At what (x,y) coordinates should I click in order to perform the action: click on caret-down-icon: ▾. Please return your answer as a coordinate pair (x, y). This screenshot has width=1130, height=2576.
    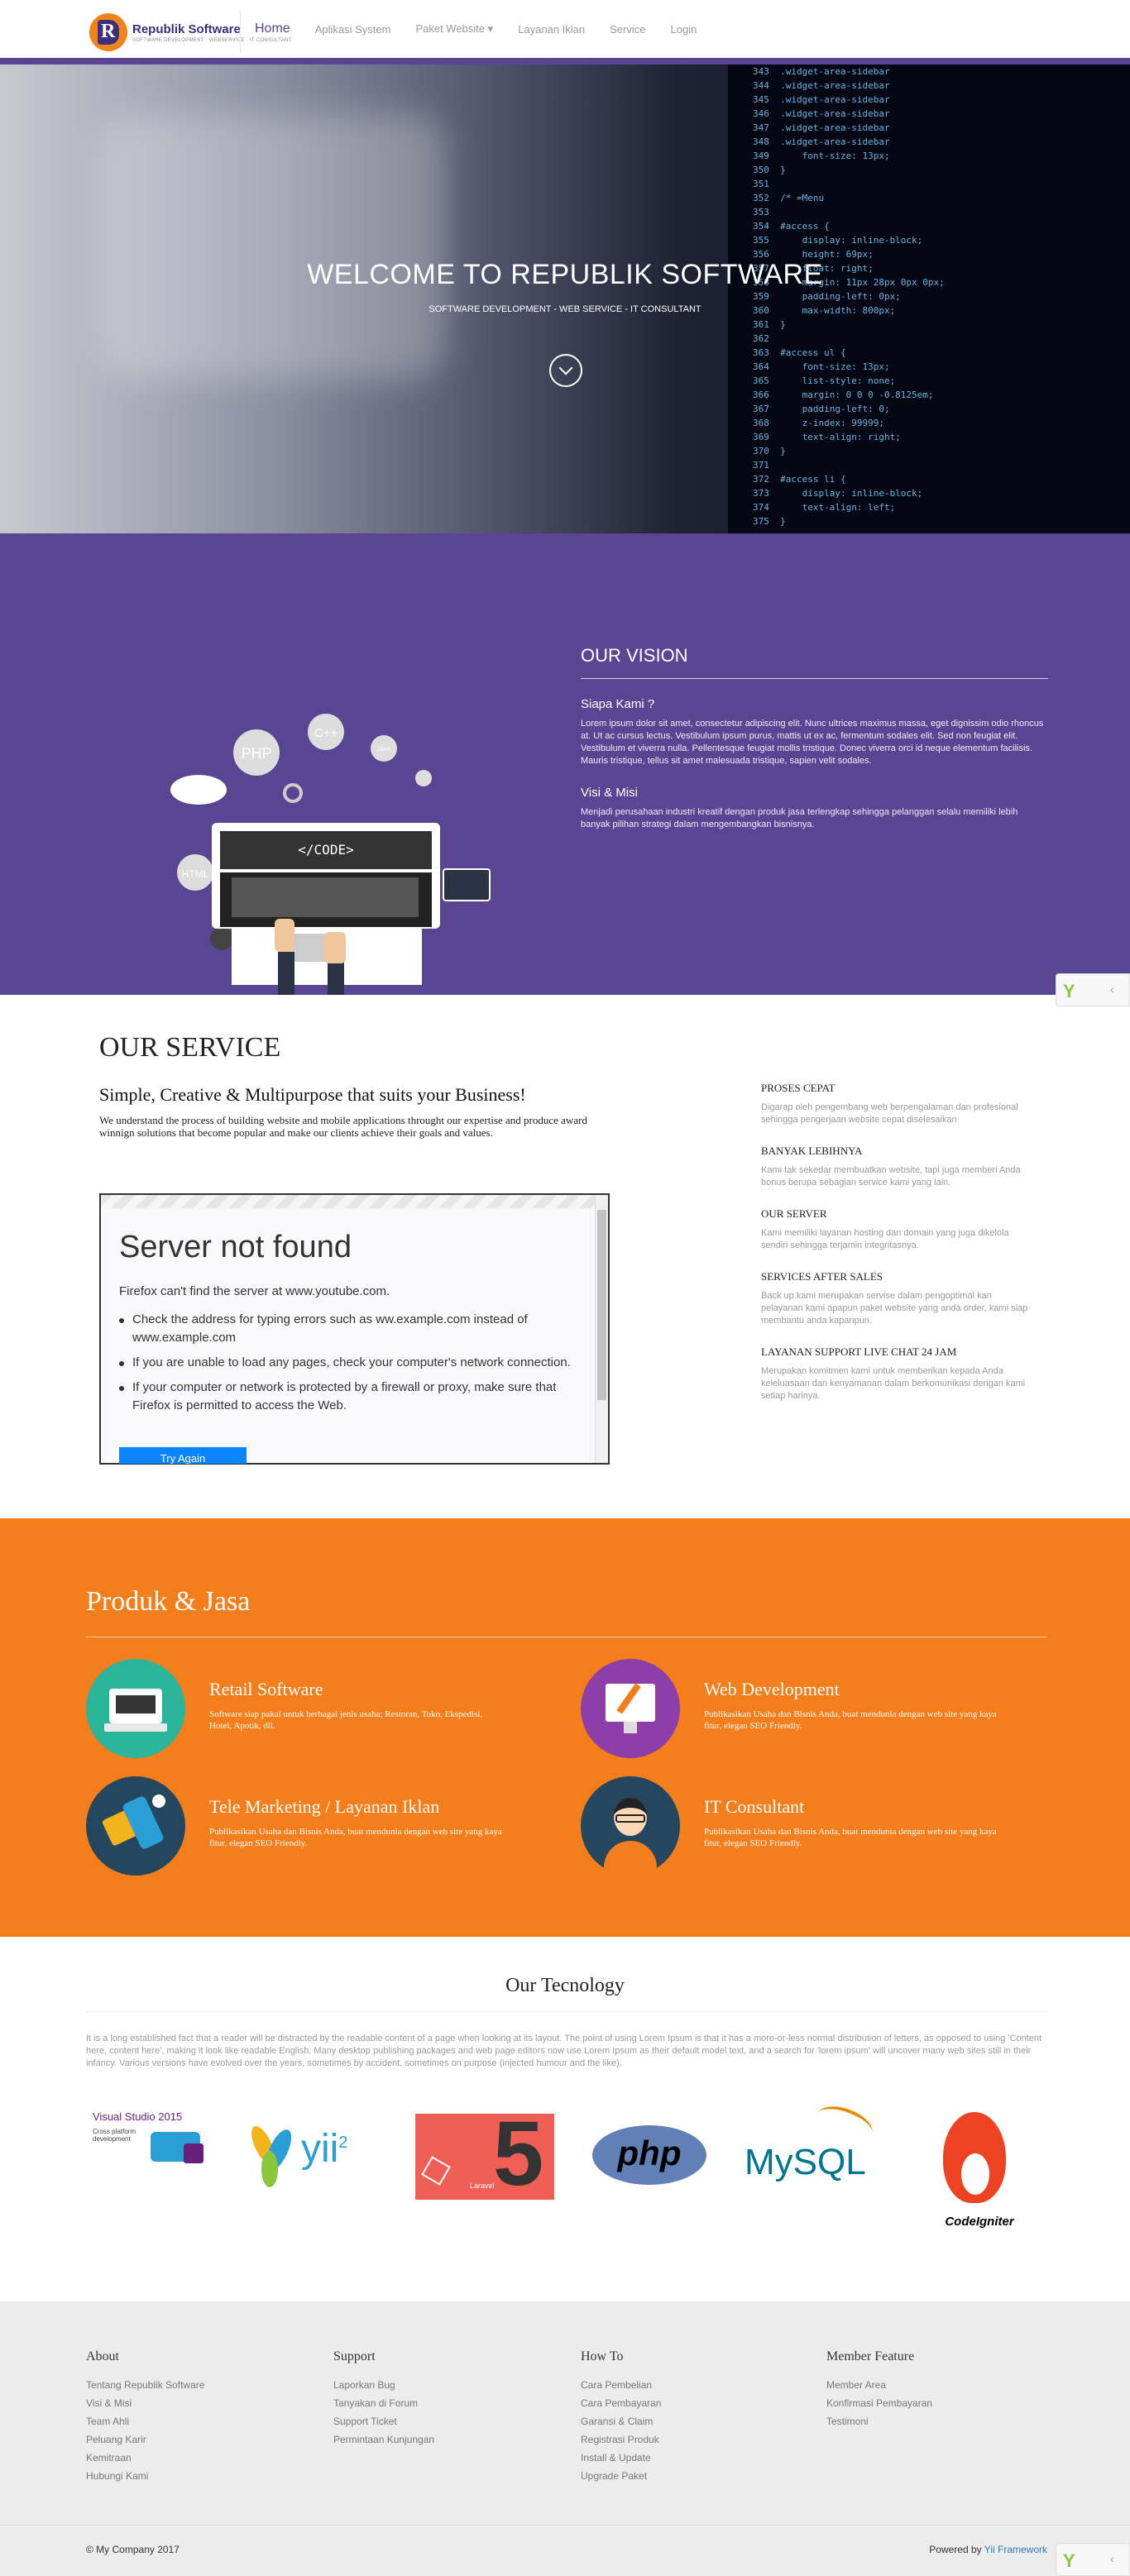
    Looking at the image, I should click on (490, 28).